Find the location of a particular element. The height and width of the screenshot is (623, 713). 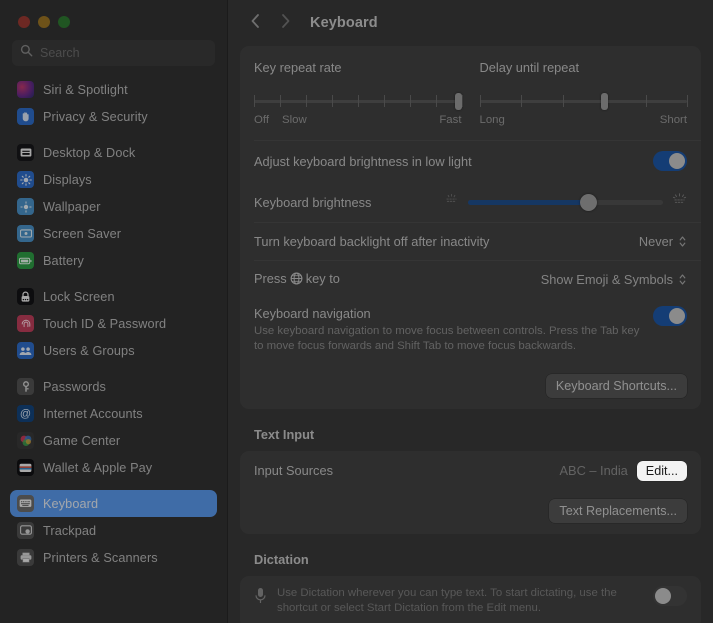

wallpaper-icon is located at coordinates (25, 206).